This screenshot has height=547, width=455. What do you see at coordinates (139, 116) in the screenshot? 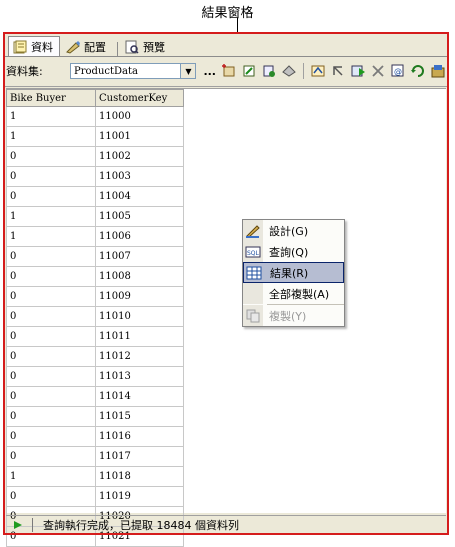
I see `cell-customer-key: 11000` at bounding box center [139, 116].